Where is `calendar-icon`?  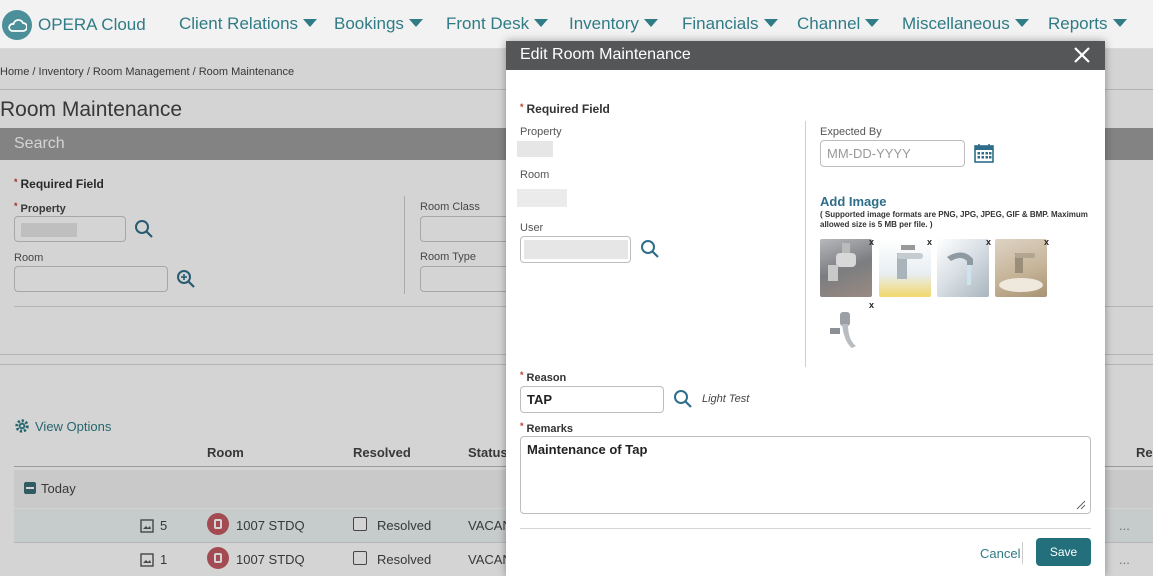 calendar-icon is located at coordinates (984, 153).